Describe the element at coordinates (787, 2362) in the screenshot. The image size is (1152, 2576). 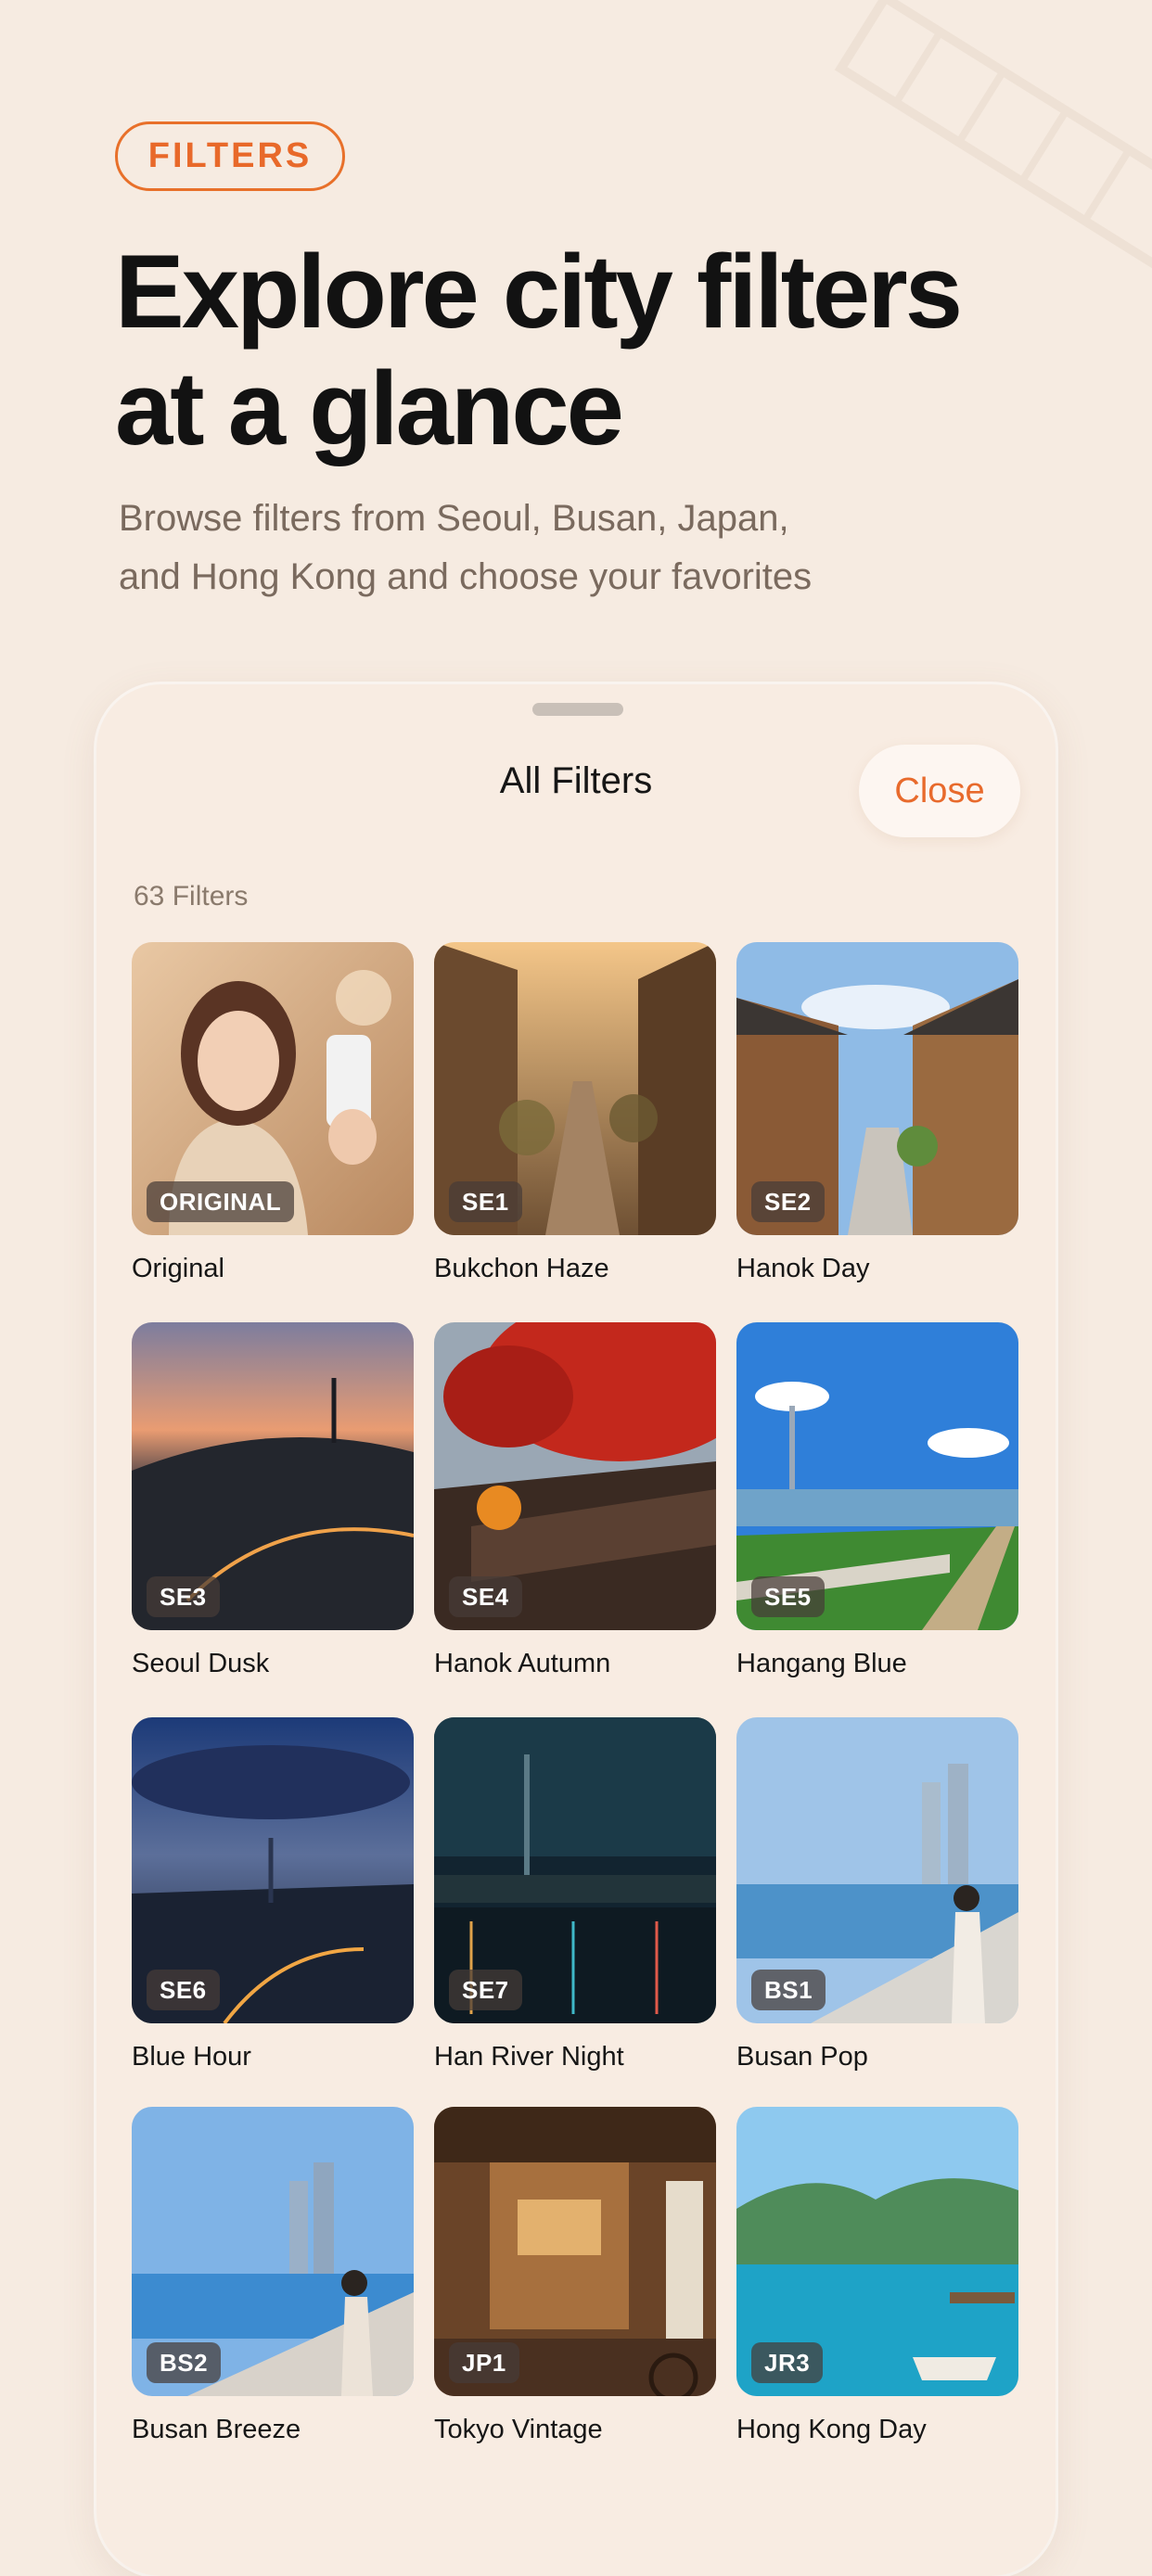
I see `filter-code-badge: JR3` at that location.